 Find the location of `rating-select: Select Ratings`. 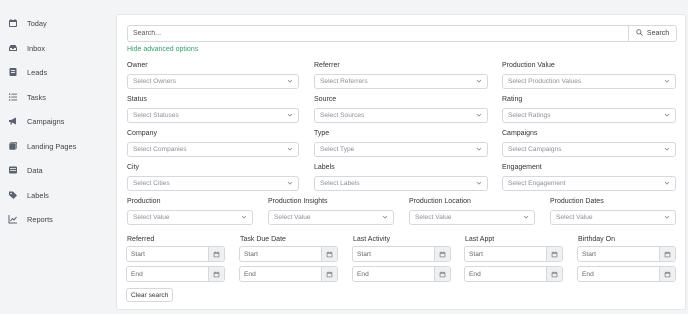

rating-select: Select Ratings is located at coordinates (589, 115).